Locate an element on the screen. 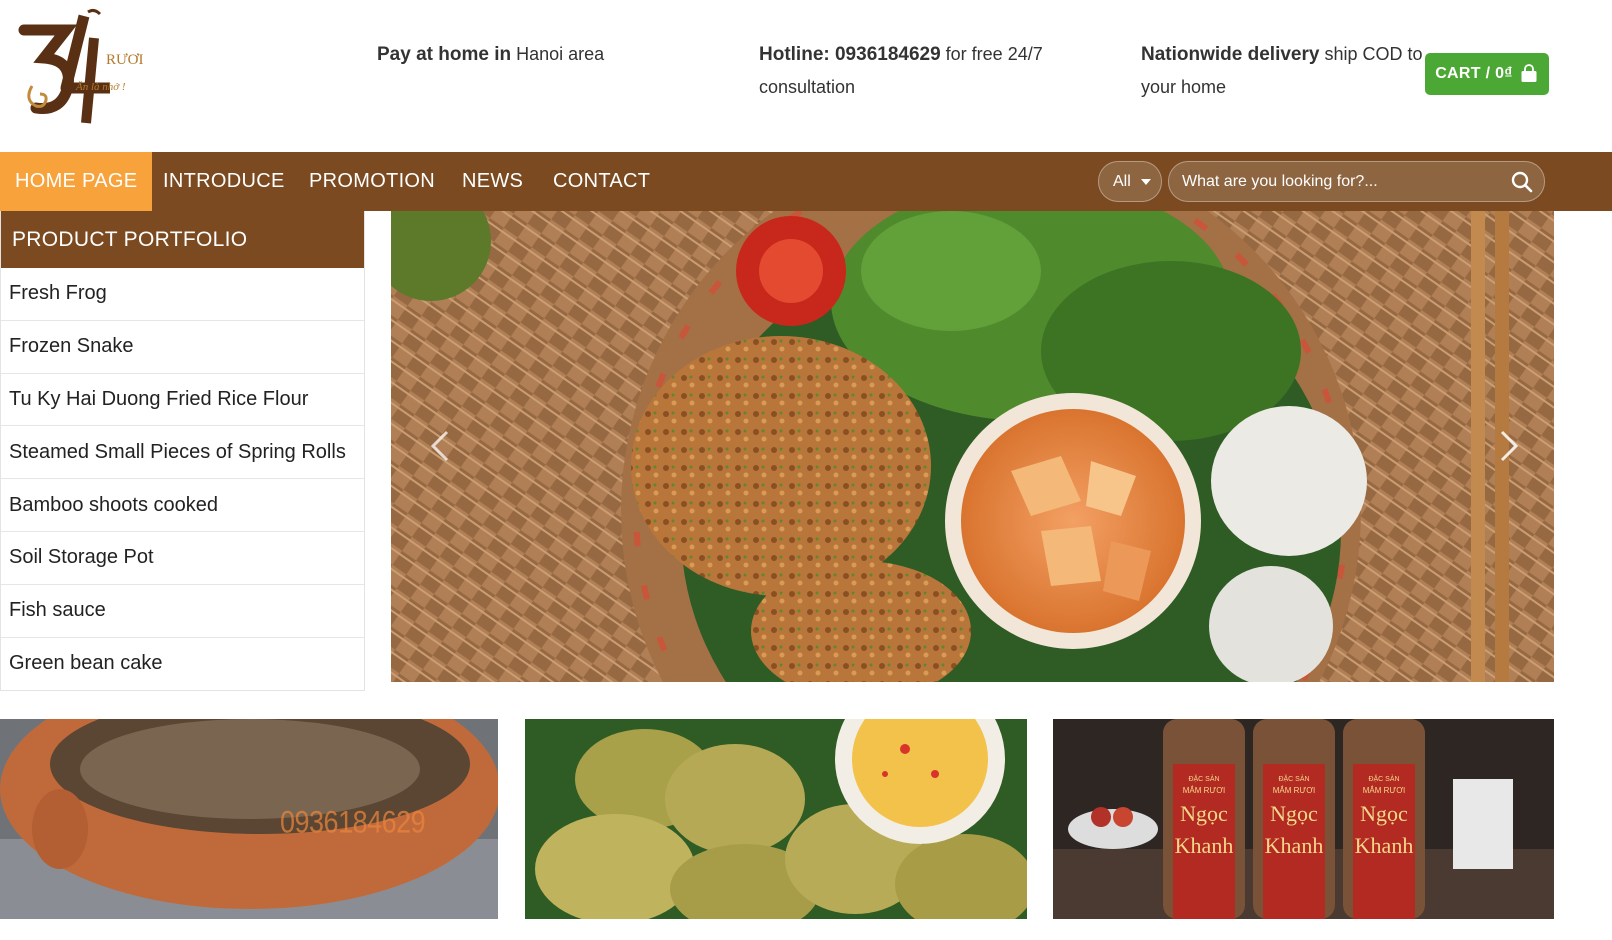 The height and width of the screenshot is (940, 1612). bottle-3-middle: MẮM RƯƠI is located at coordinates (1384, 790).